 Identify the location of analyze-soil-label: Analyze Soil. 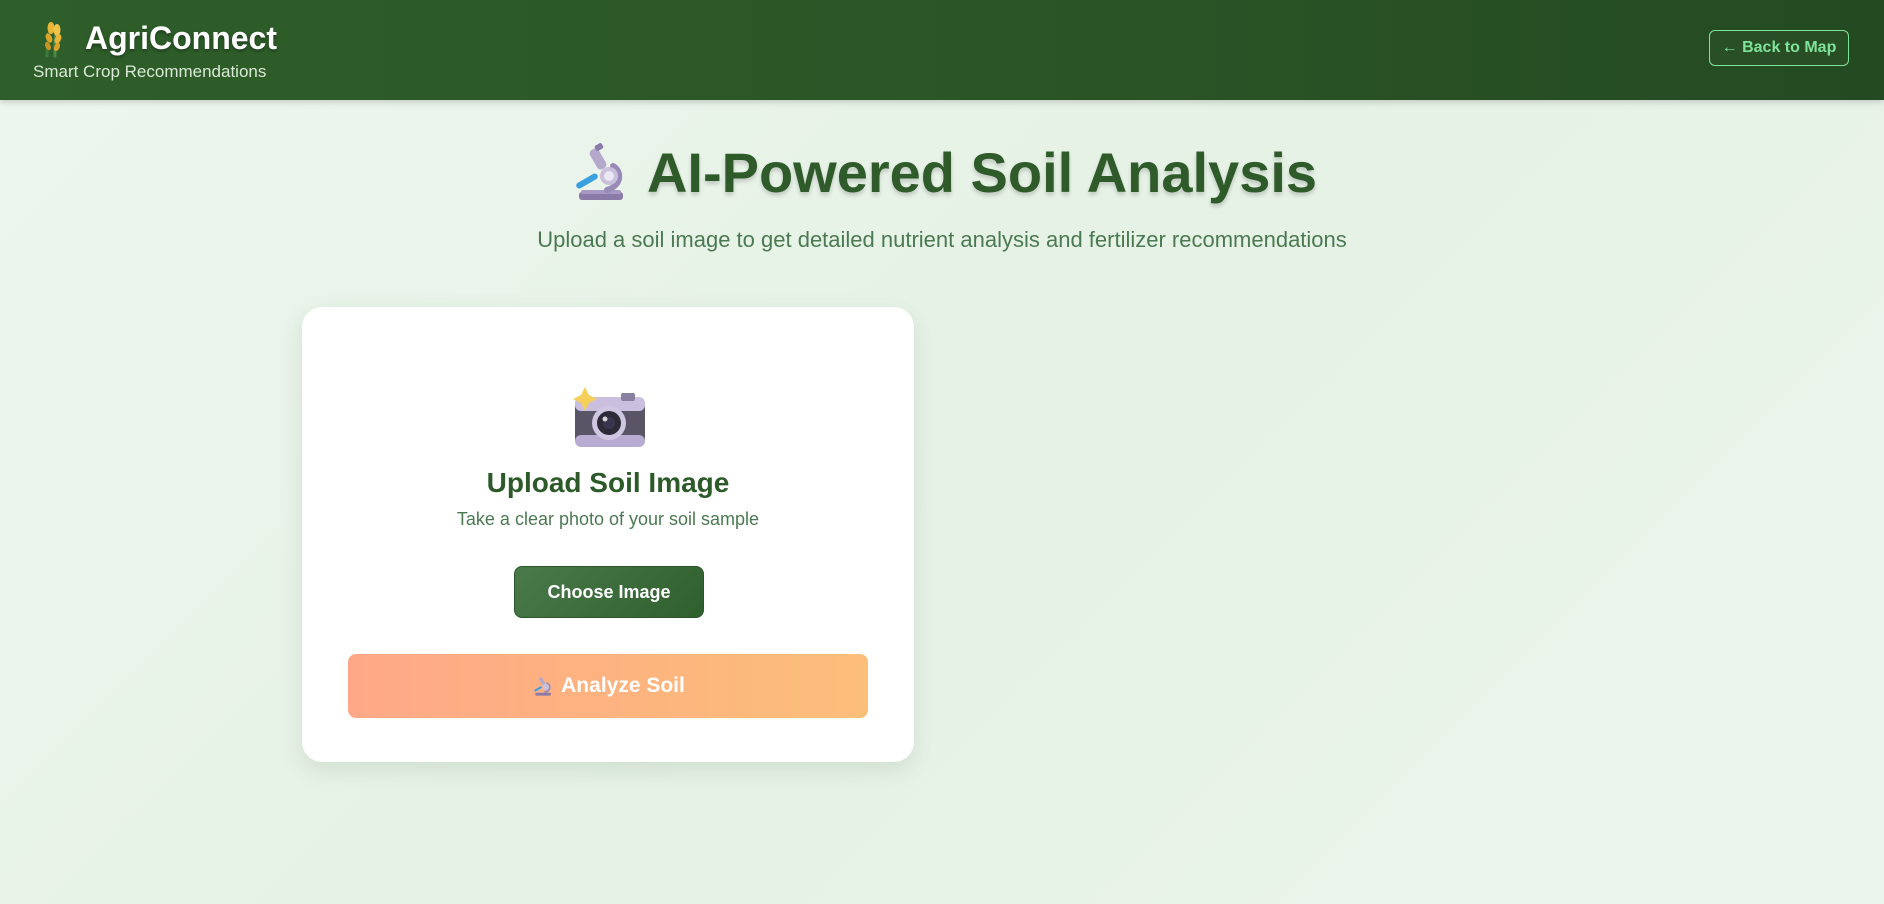
(623, 685).